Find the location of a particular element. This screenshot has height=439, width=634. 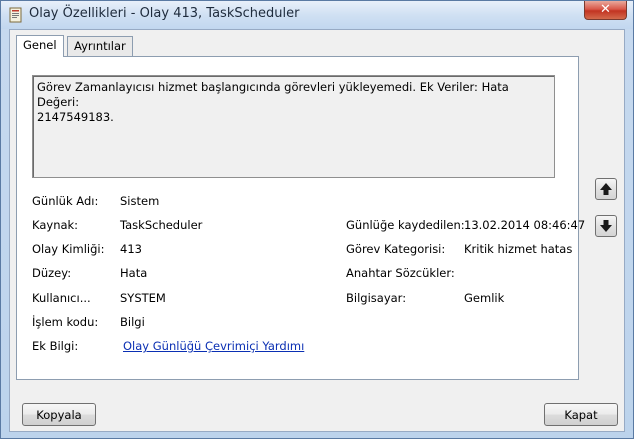

computer-label: Bilgisayar: is located at coordinates (376, 298).